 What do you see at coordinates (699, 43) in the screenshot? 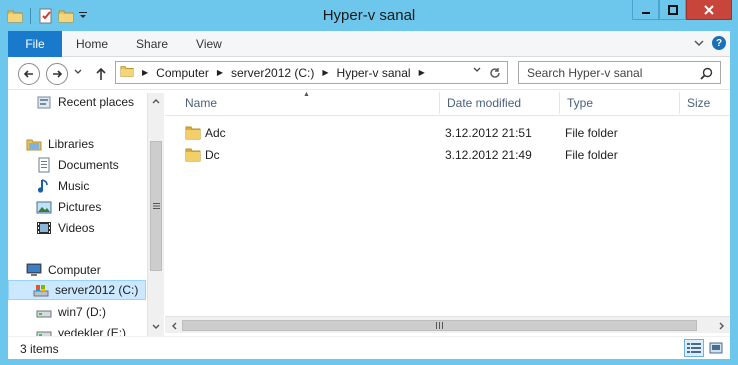
I see `expand-ribbon-icon` at bounding box center [699, 43].